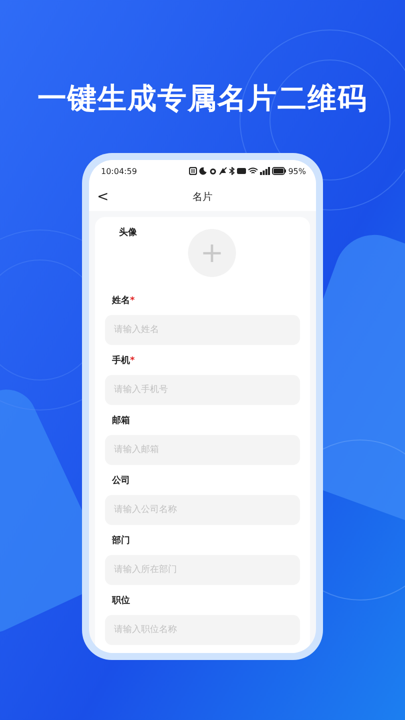 The image size is (405, 720). I want to click on status-time: 10:04:59, so click(119, 171).